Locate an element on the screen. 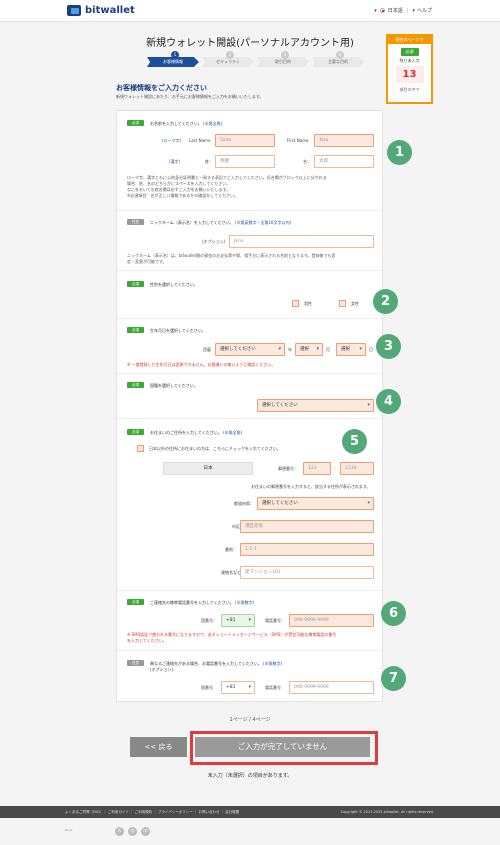  step-2-number: 2 is located at coordinates (230, 55).